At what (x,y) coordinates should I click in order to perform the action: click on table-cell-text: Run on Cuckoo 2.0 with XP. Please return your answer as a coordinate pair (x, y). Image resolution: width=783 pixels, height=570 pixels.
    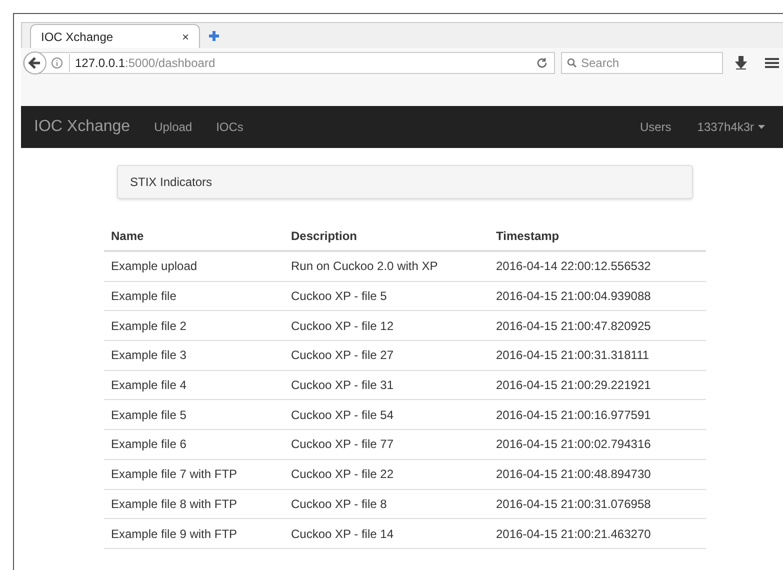
    Looking at the image, I should click on (364, 267).